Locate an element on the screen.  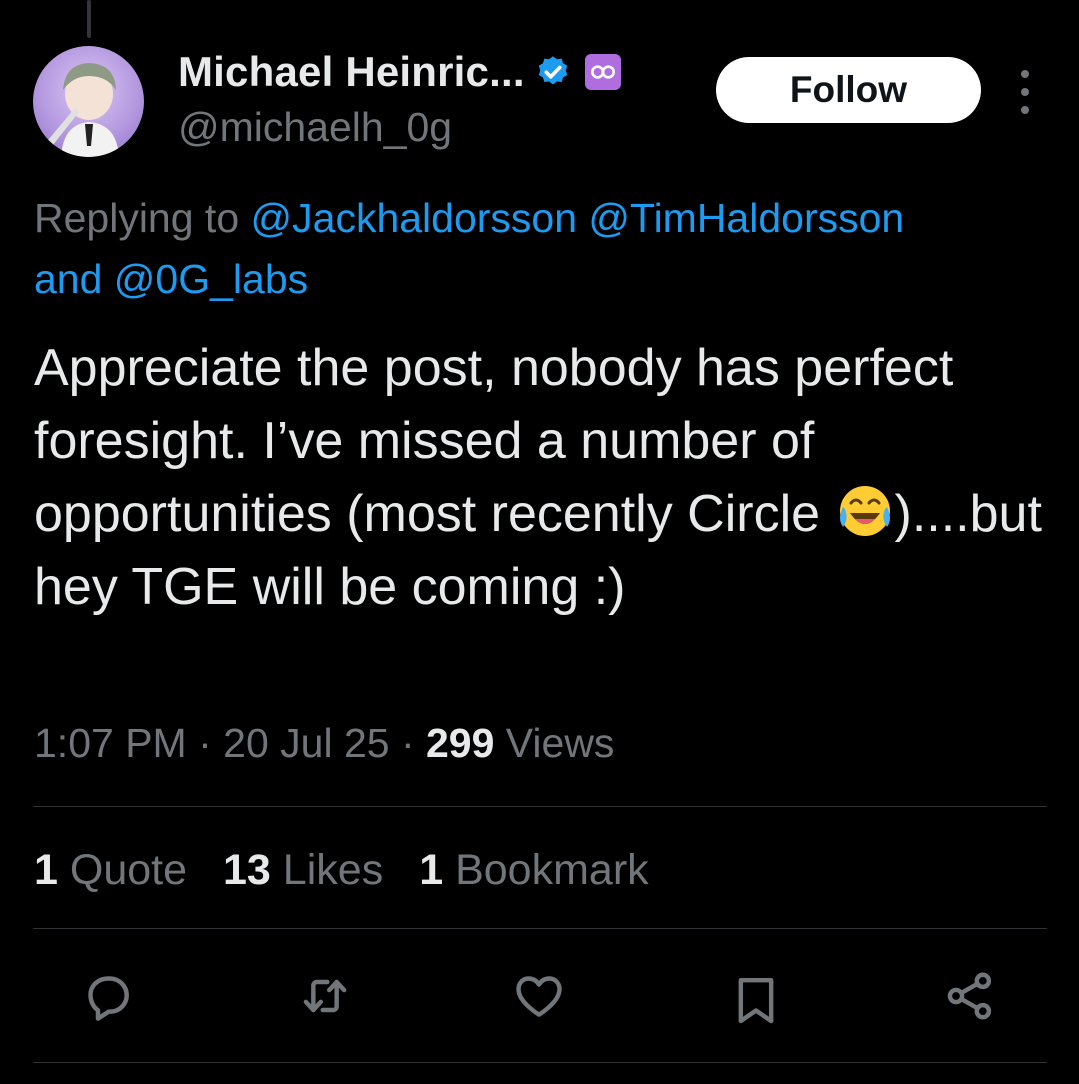
tweet-meta: 1:07 PM · 20 Jul 25 · 299 Views is located at coordinates (324, 743).